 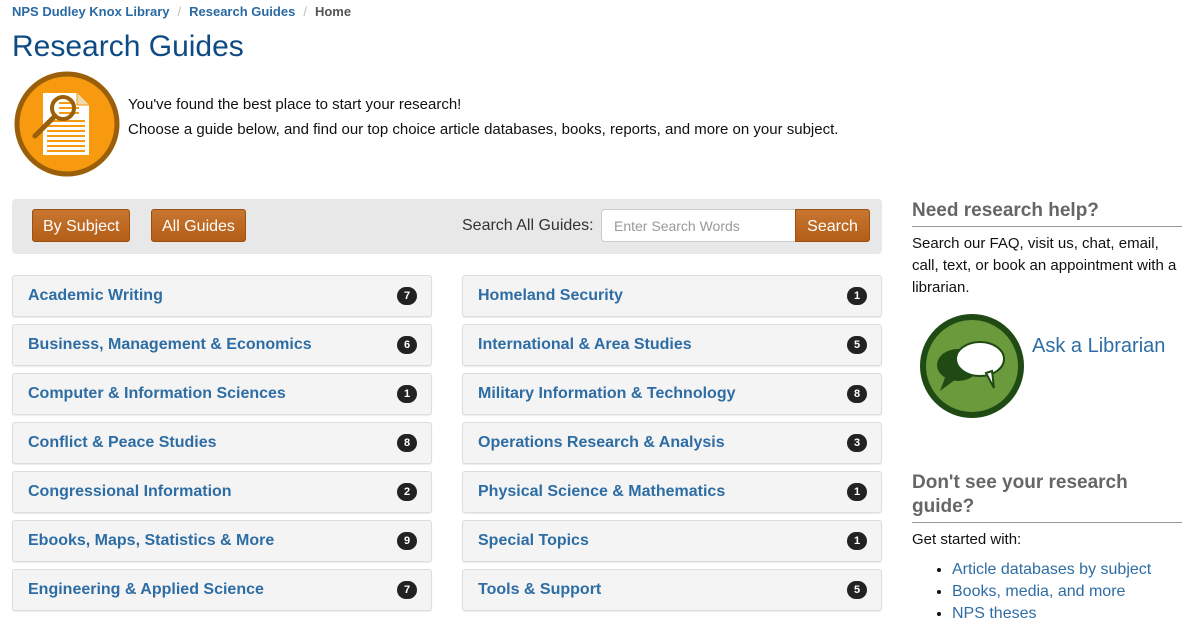 I want to click on list-item: Books, media, and more, so click(x=1067, y=592).